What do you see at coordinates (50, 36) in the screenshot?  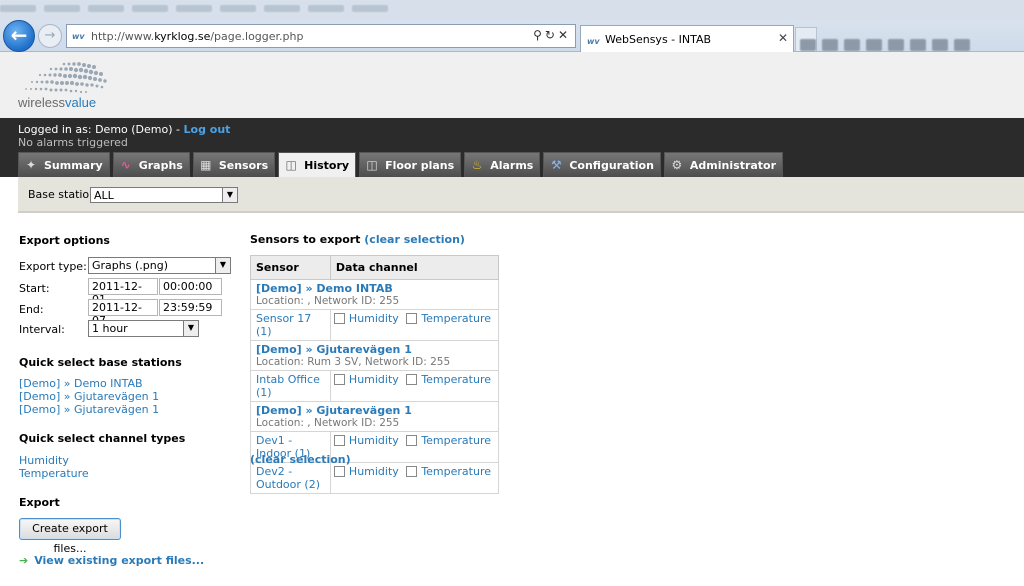 I see `forward-arrow-icon: →` at bounding box center [50, 36].